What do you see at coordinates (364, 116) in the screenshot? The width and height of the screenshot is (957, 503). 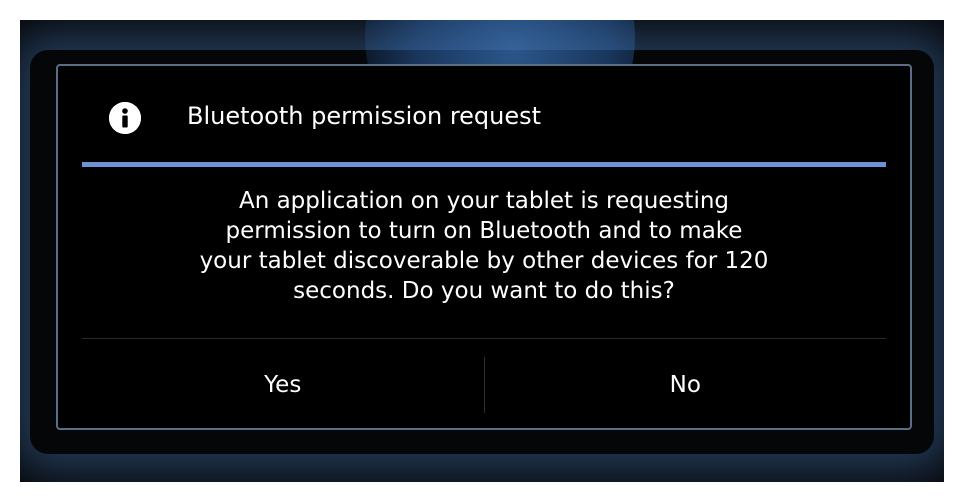 I see `dialog-title: Bluetooth permission request` at bounding box center [364, 116].